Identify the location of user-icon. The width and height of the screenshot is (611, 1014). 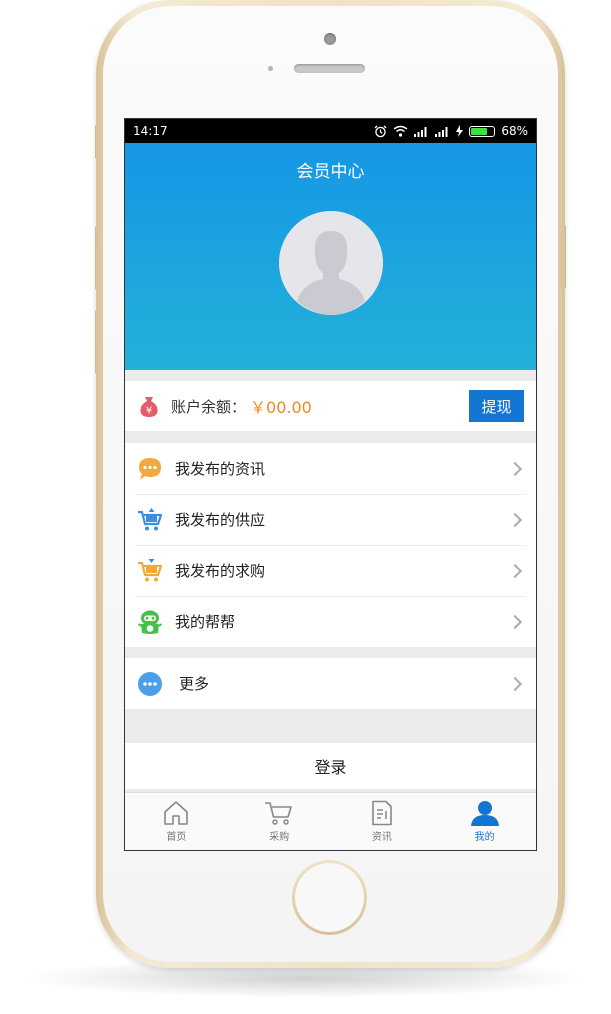
(484, 813).